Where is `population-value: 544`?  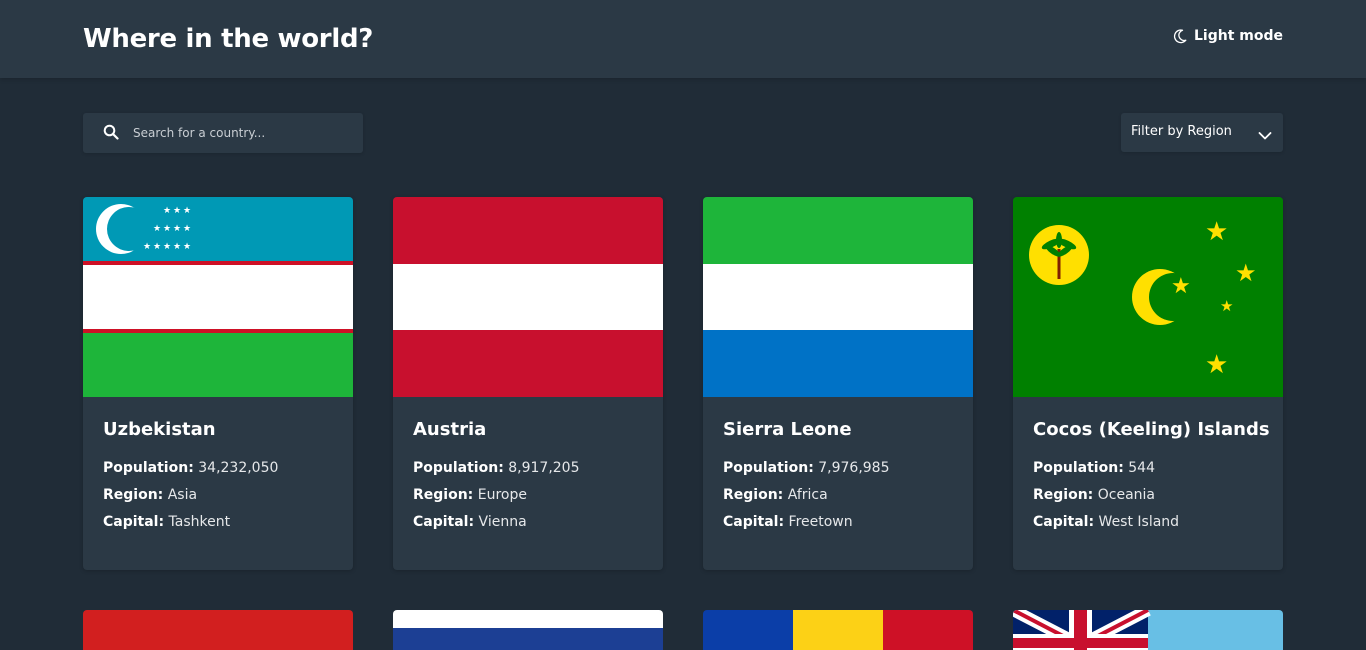
population-value: 544 is located at coordinates (1141, 468).